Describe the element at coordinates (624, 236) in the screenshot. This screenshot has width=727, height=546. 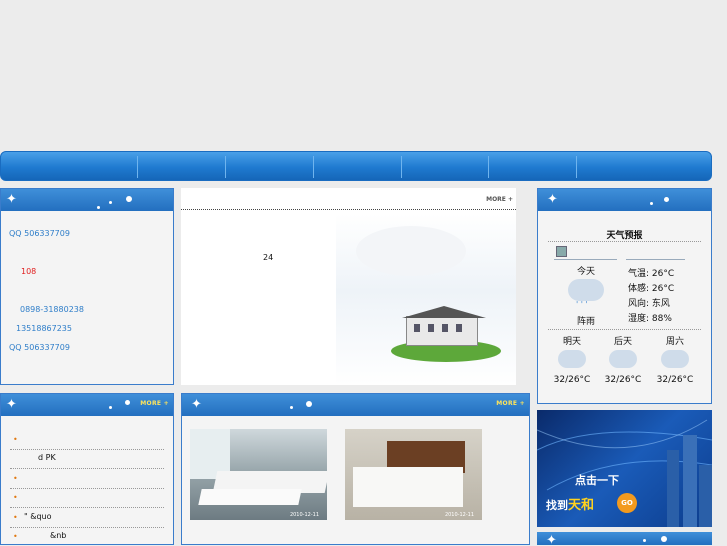
I see `weather-title: 天气预报` at that location.